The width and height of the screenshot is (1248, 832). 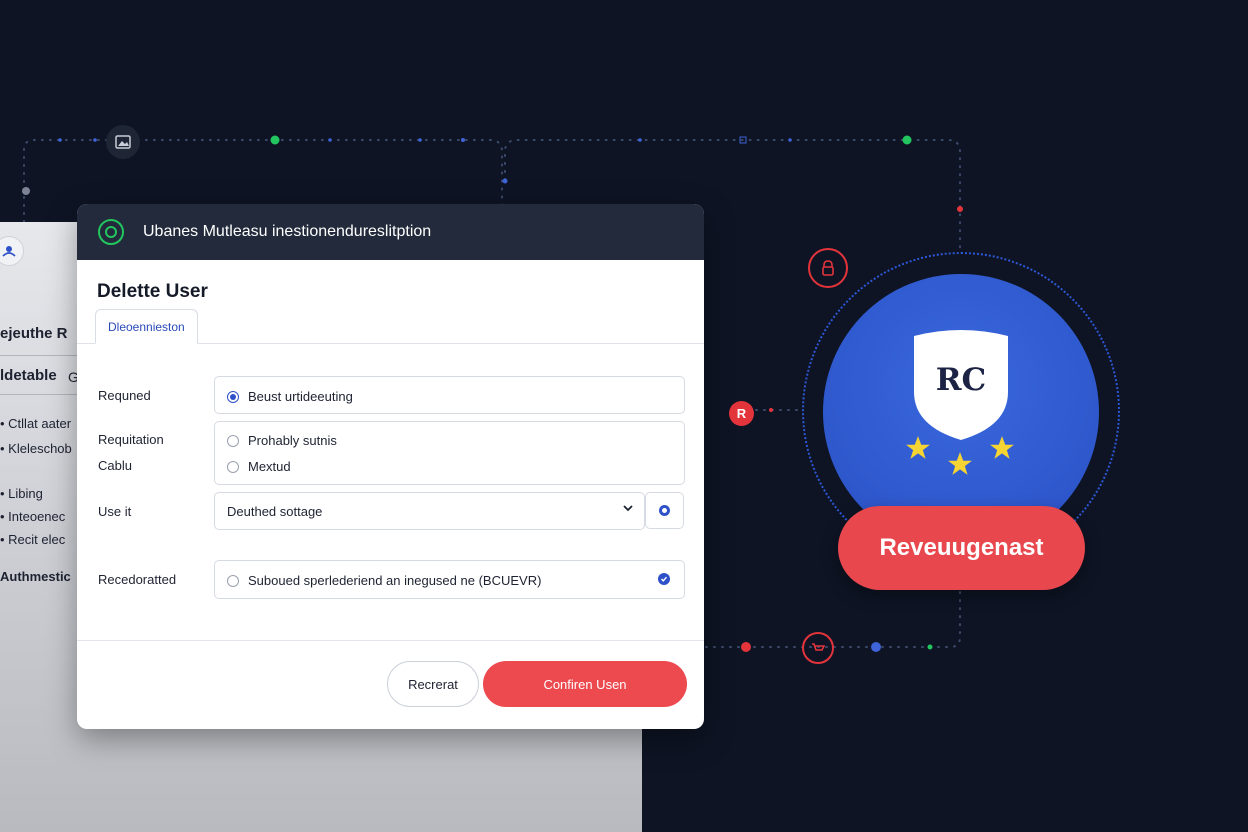 I want to click on background-list-item: • Inteoenec, so click(x=33, y=516).